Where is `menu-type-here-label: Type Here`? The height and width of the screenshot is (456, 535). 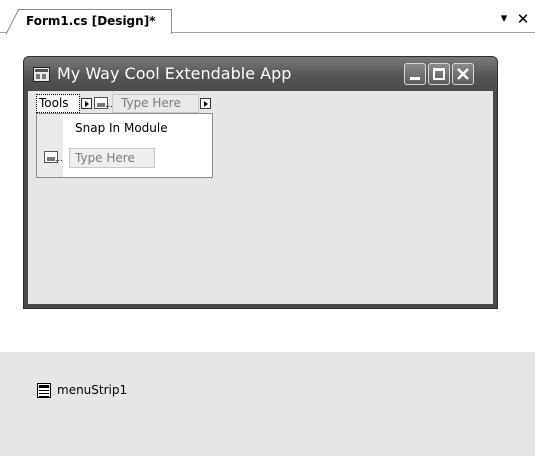 menu-type-here-label: Type Here is located at coordinates (151, 103).